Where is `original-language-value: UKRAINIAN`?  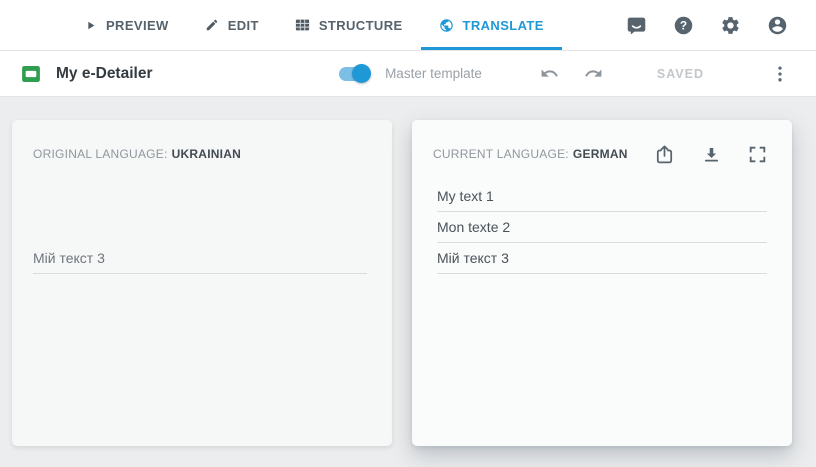 original-language-value: UKRAINIAN is located at coordinates (206, 154).